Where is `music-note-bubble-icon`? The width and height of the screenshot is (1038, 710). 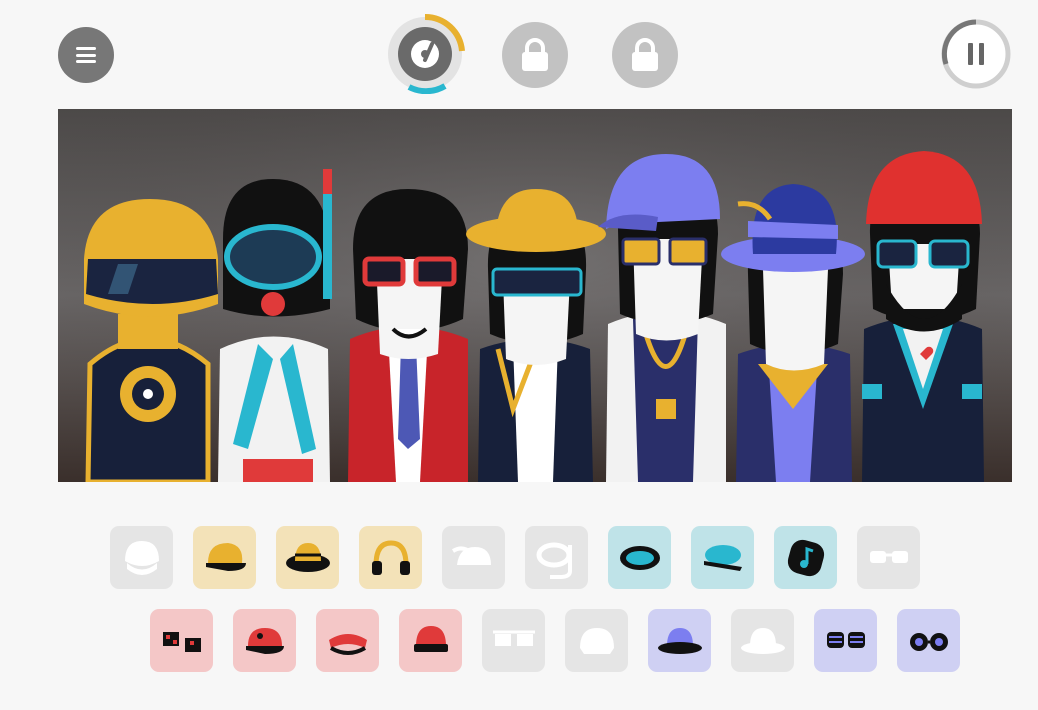
music-note-bubble-icon is located at coordinates (805, 557).